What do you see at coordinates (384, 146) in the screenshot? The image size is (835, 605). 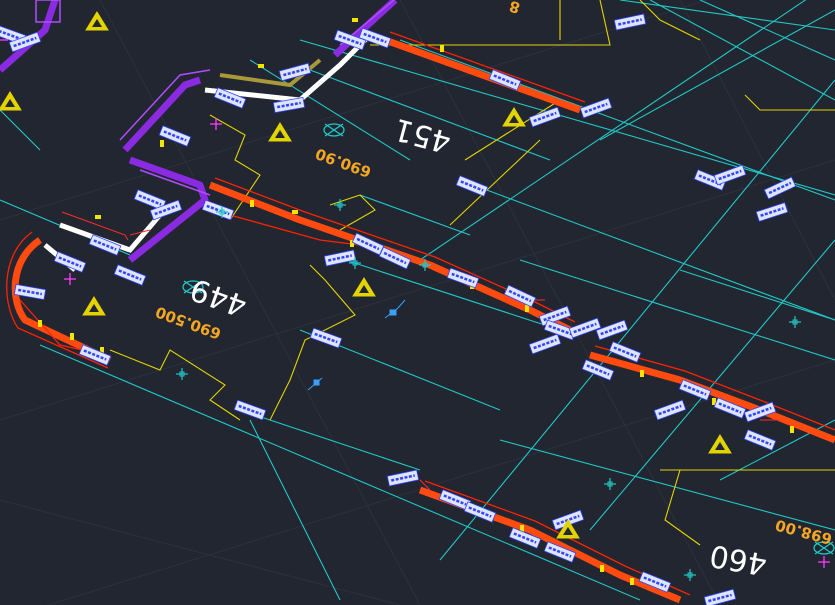 I see `lot-label-451: 451 690.90` at bounding box center [384, 146].